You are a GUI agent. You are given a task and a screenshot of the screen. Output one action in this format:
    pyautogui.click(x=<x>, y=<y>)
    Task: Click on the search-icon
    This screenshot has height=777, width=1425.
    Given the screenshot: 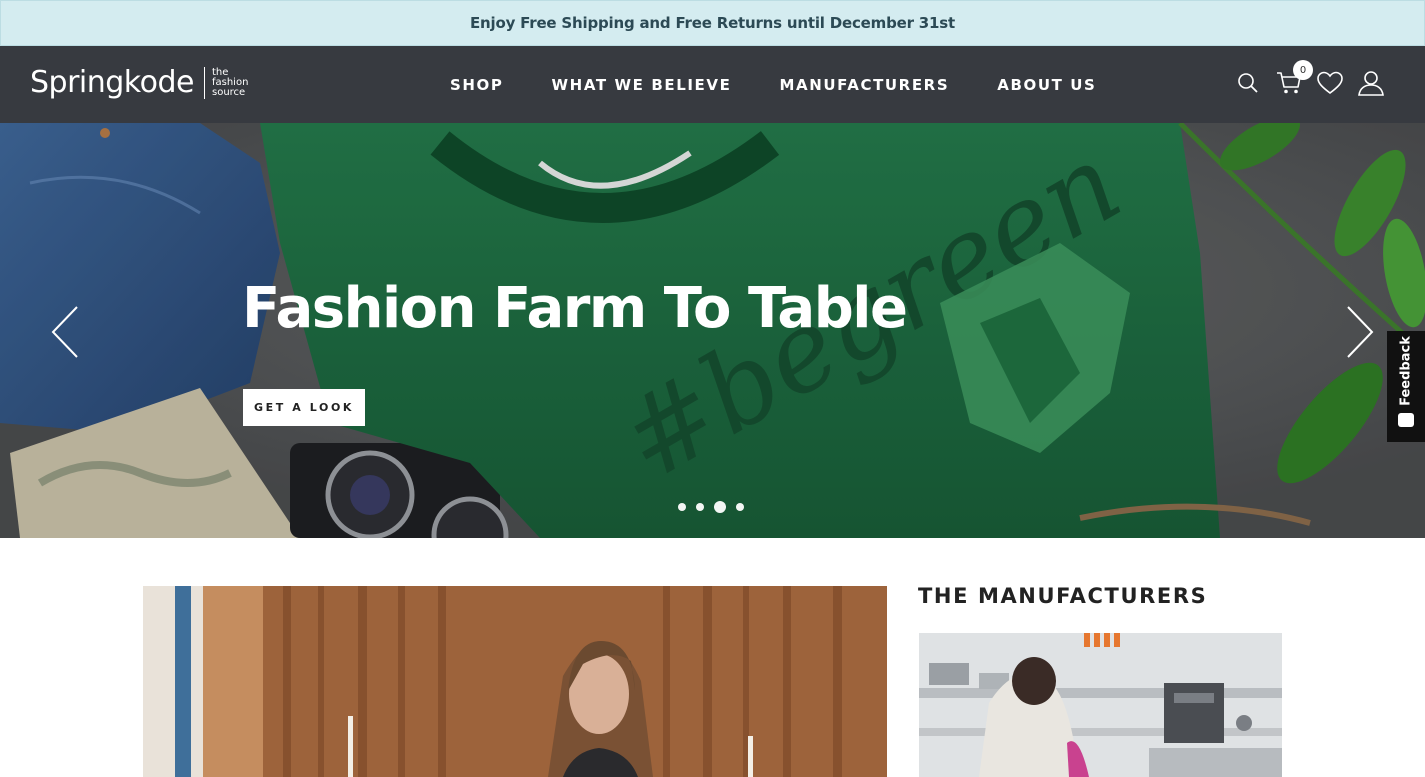 What is the action you would take?
    pyautogui.click(x=1248, y=83)
    